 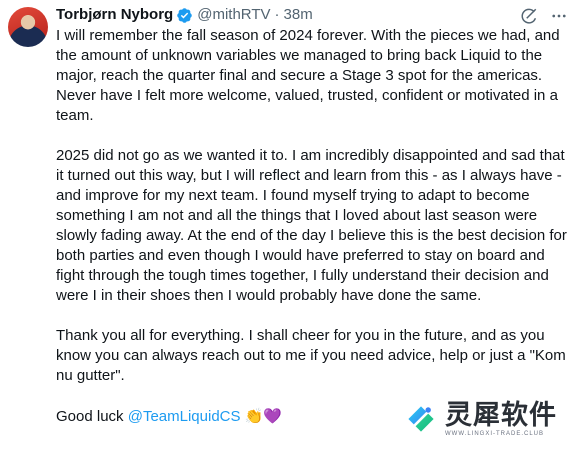 I want to click on purple-heart-emoji: 💜, so click(x=273, y=416).